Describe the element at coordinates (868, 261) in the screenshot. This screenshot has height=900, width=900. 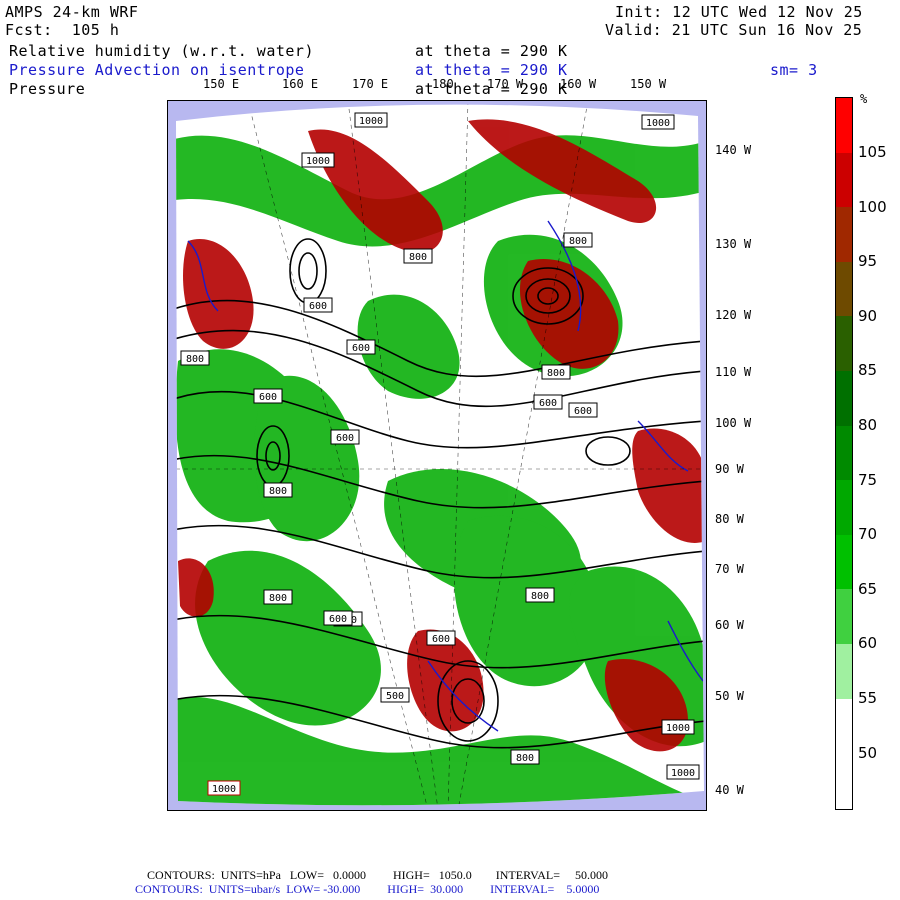
I see `colorbar-tick-label: 95` at that location.